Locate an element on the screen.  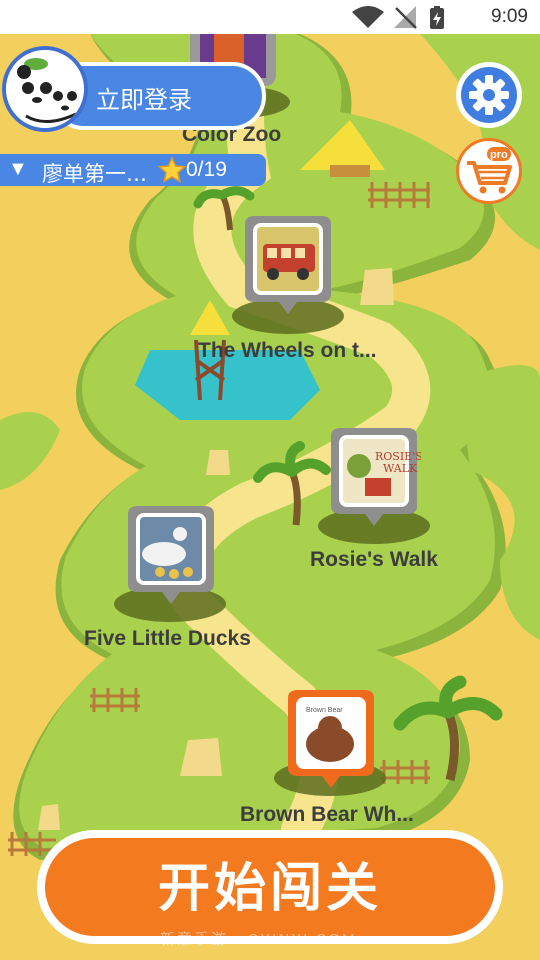
gear-icon is located at coordinates (489, 95).